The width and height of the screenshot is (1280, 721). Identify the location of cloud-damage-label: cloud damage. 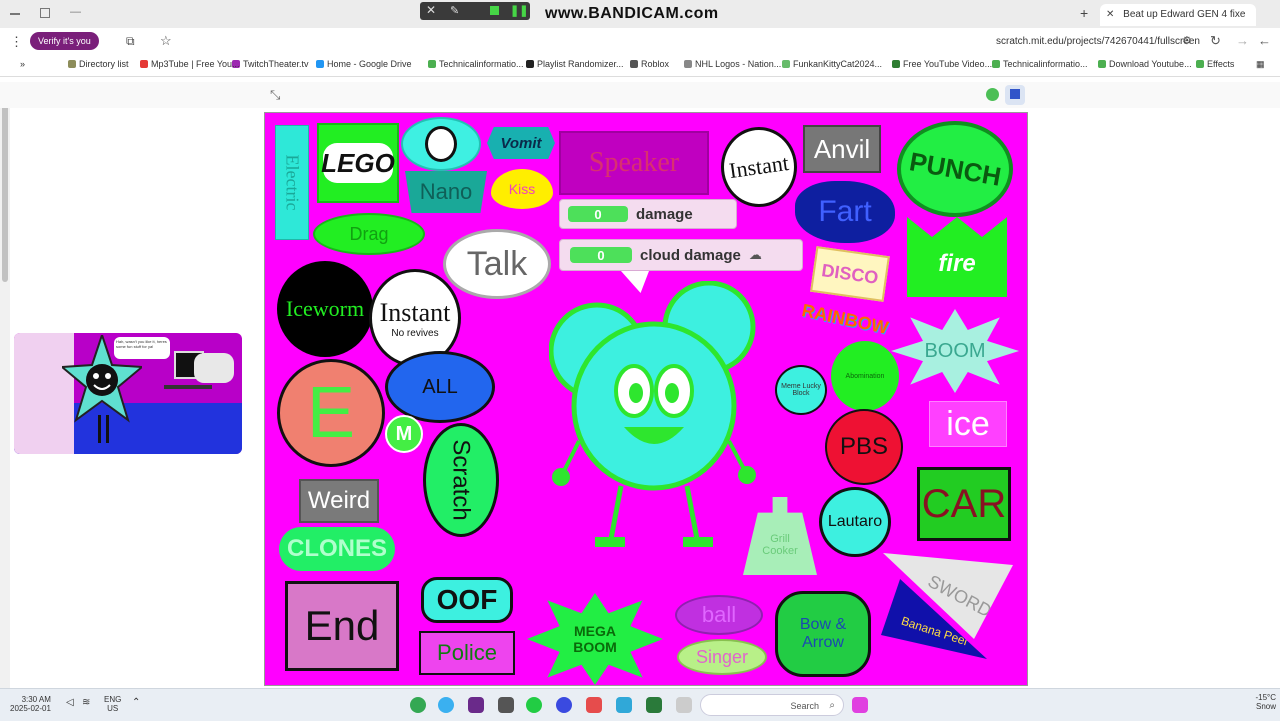
(690, 255).